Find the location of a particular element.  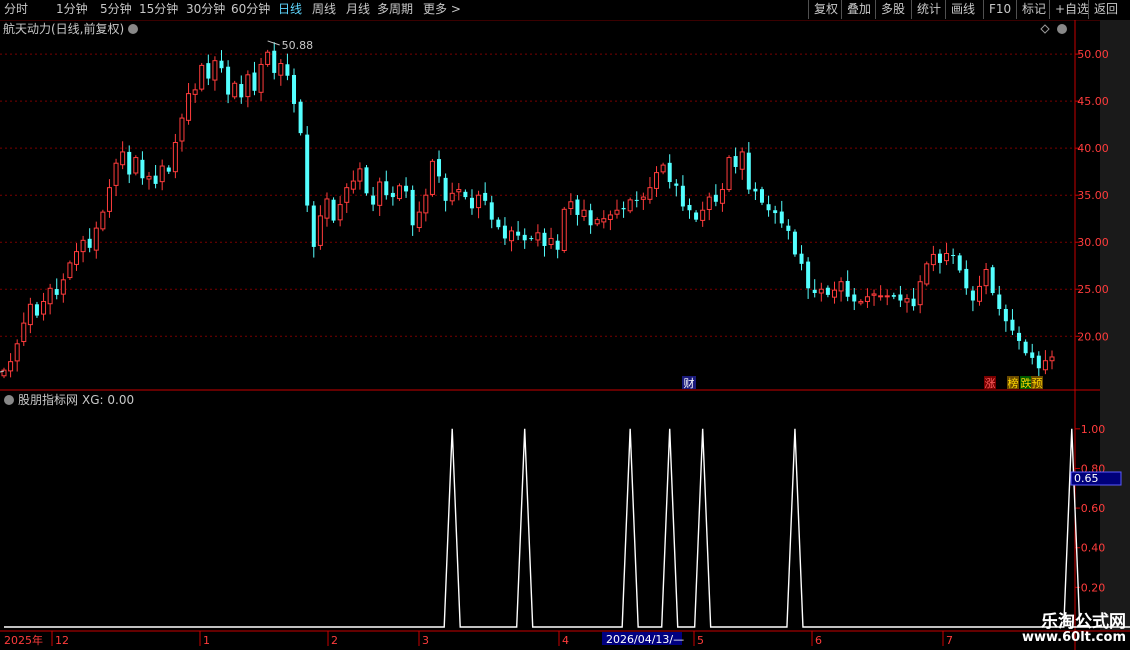

period-tab-8: 月线 is located at coordinates (358, 9).